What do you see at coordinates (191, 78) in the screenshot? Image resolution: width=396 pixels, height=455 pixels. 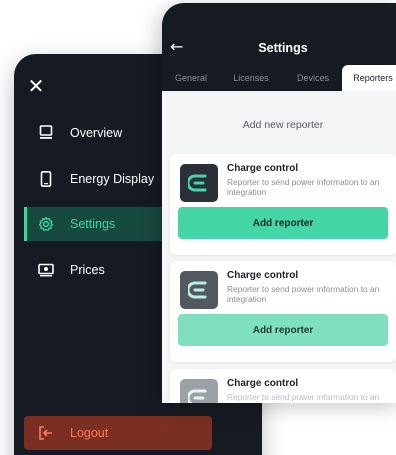 I see `tab-general: General` at bounding box center [191, 78].